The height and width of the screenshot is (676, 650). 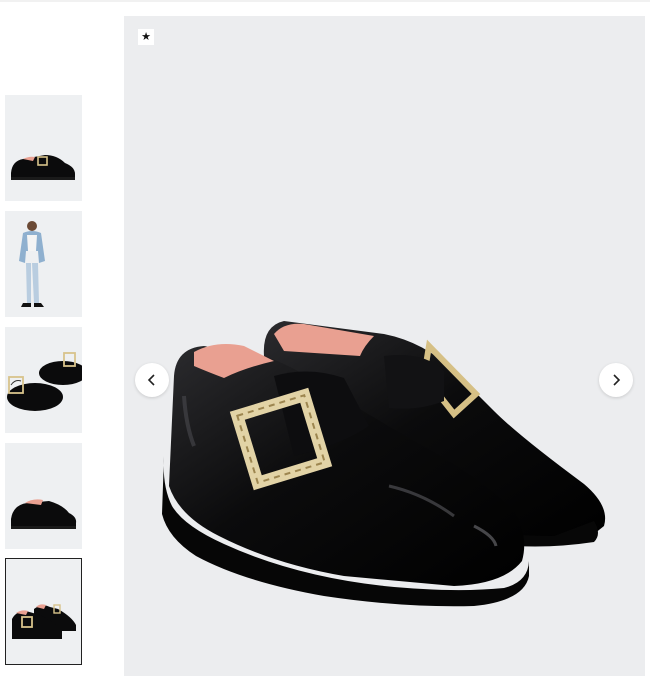 I want to click on chevron-left-icon, so click(x=151, y=380).